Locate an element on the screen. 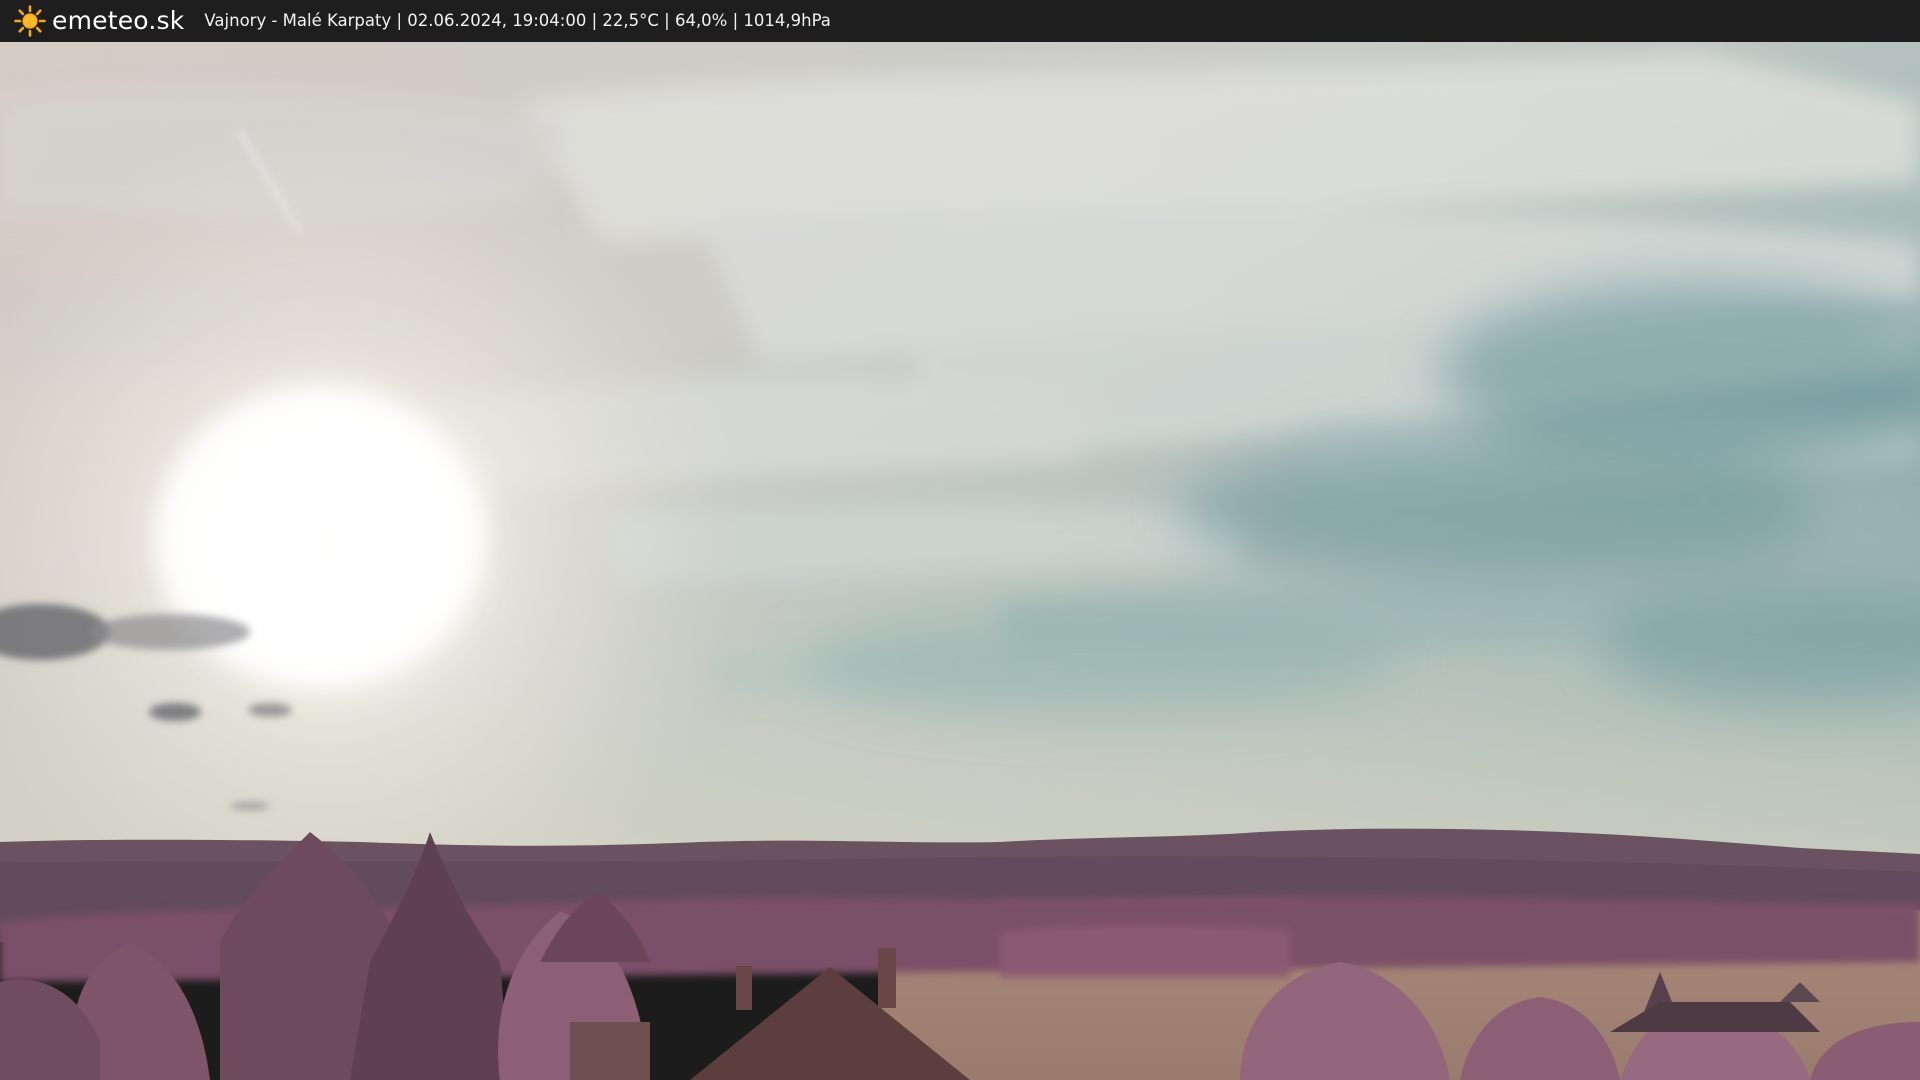  logo: emeteo.sk is located at coordinates (99, 21).